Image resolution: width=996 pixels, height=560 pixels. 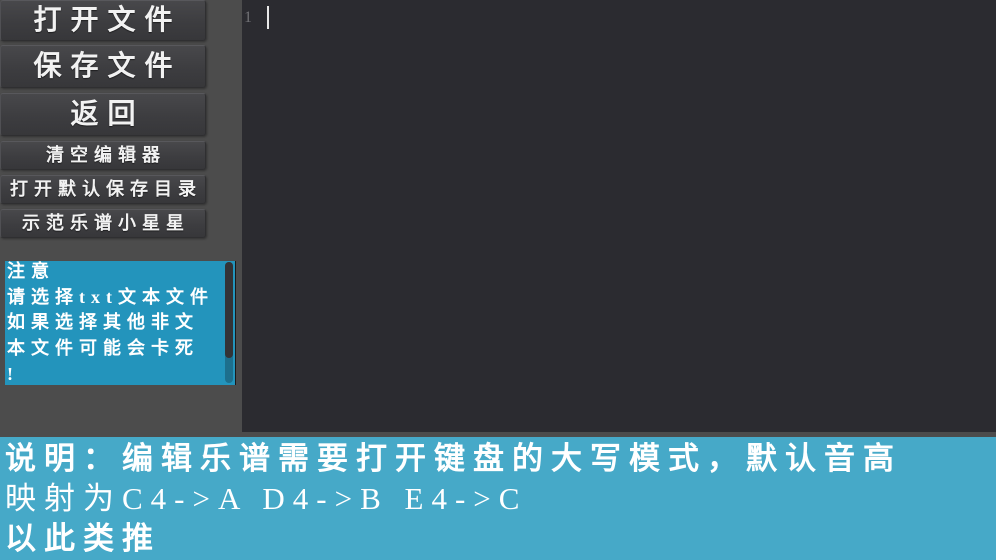 I want to click on back-button: 返回, so click(x=103, y=114).